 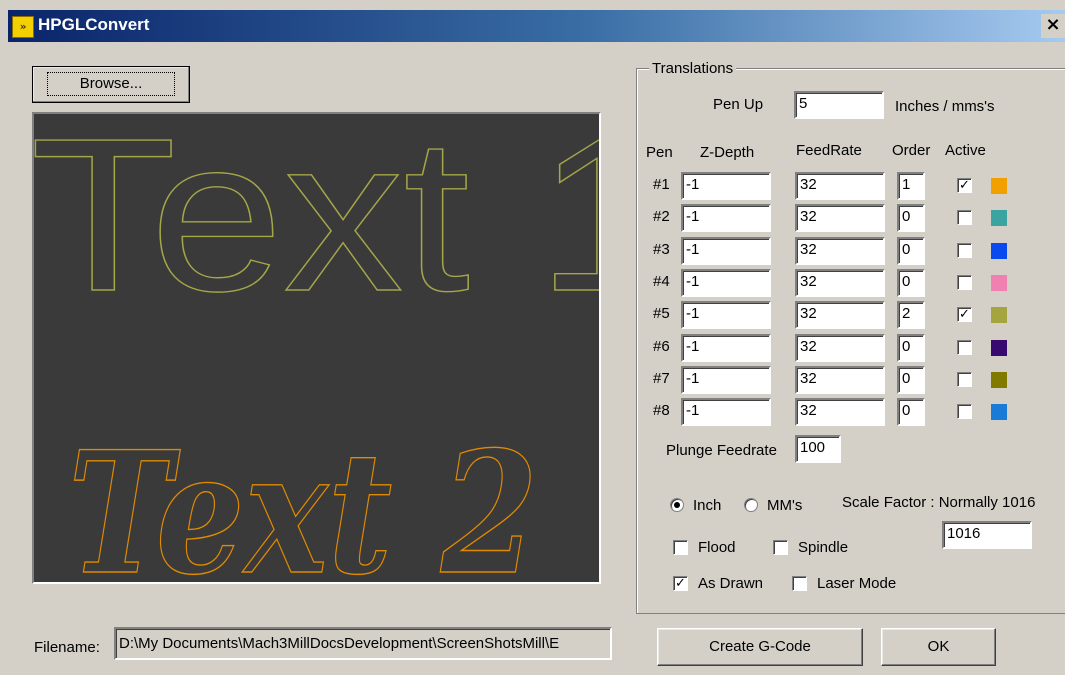 What do you see at coordinates (839, 105) in the screenshot?
I see `pen-up-field: 5` at bounding box center [839, 105].